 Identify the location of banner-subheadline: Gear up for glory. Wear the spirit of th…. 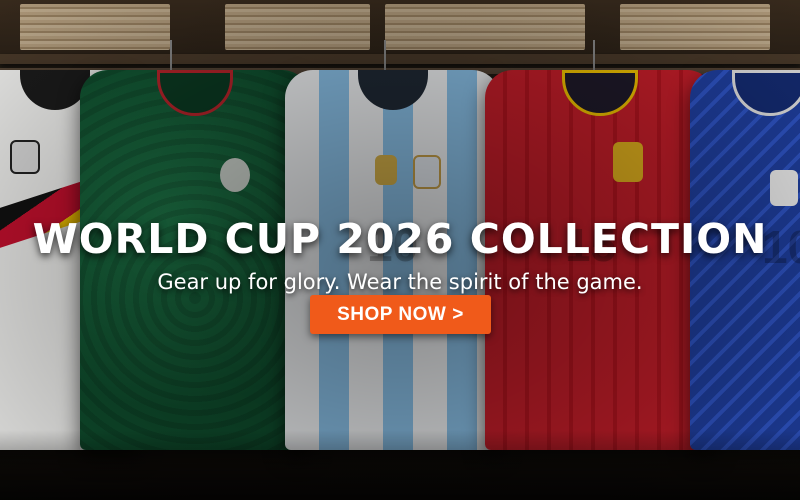
(400, 282).